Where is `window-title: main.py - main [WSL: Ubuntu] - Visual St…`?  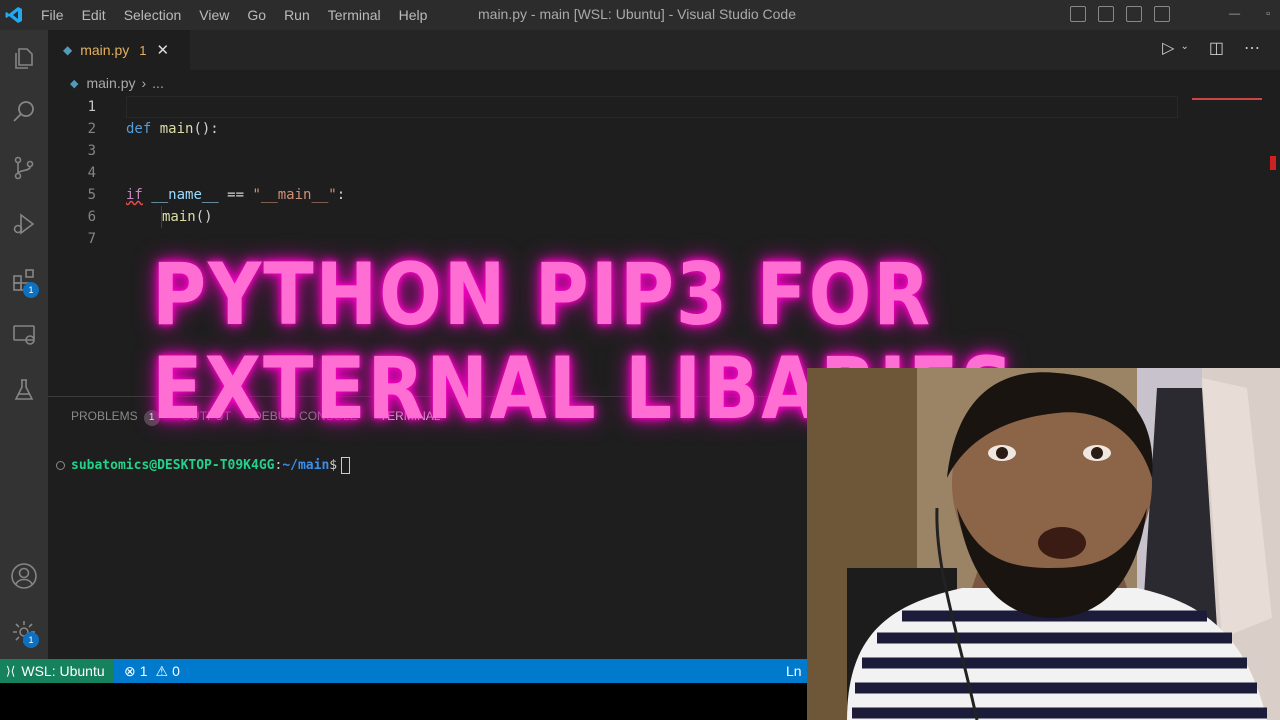
window-title: main.py - main [WSL: Ubuntu] - Visual St… is located at coordinates (637, 14).